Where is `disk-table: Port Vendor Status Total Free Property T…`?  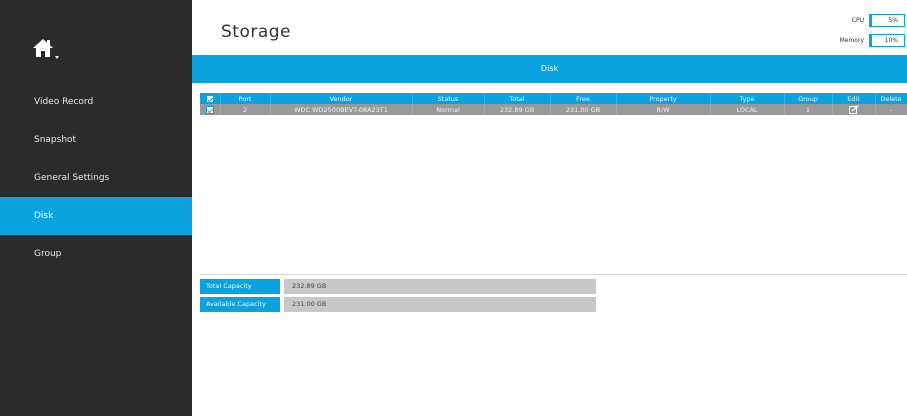
disk-table: Port Vendor Status Total Free Property T… is located at coordinates (553, 104).